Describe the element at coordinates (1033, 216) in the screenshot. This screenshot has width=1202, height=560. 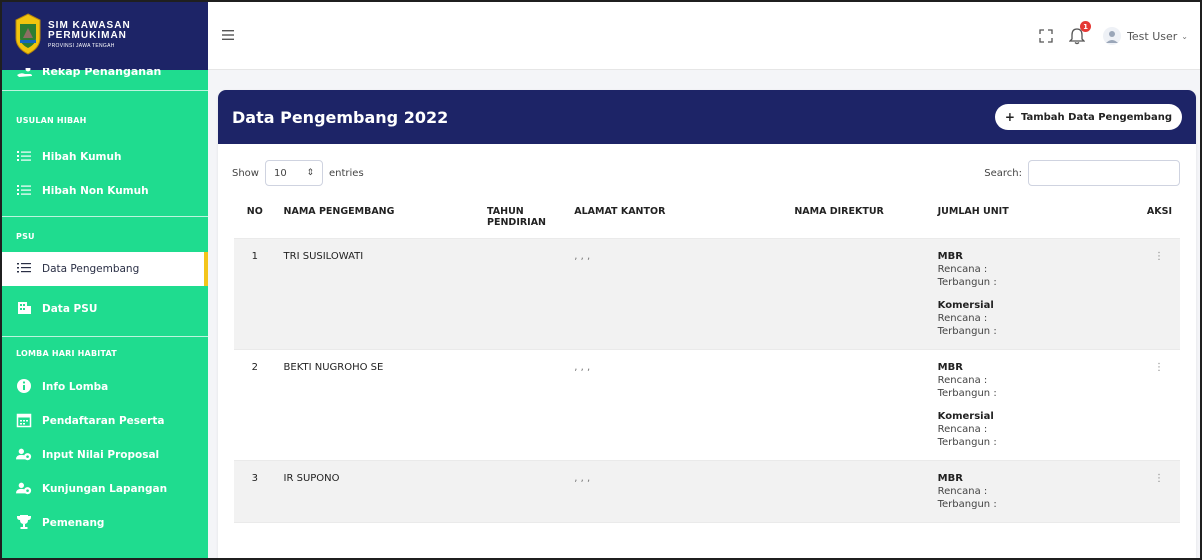
I see `col-header-jumlah: JUMLAH UNIT` at that location.